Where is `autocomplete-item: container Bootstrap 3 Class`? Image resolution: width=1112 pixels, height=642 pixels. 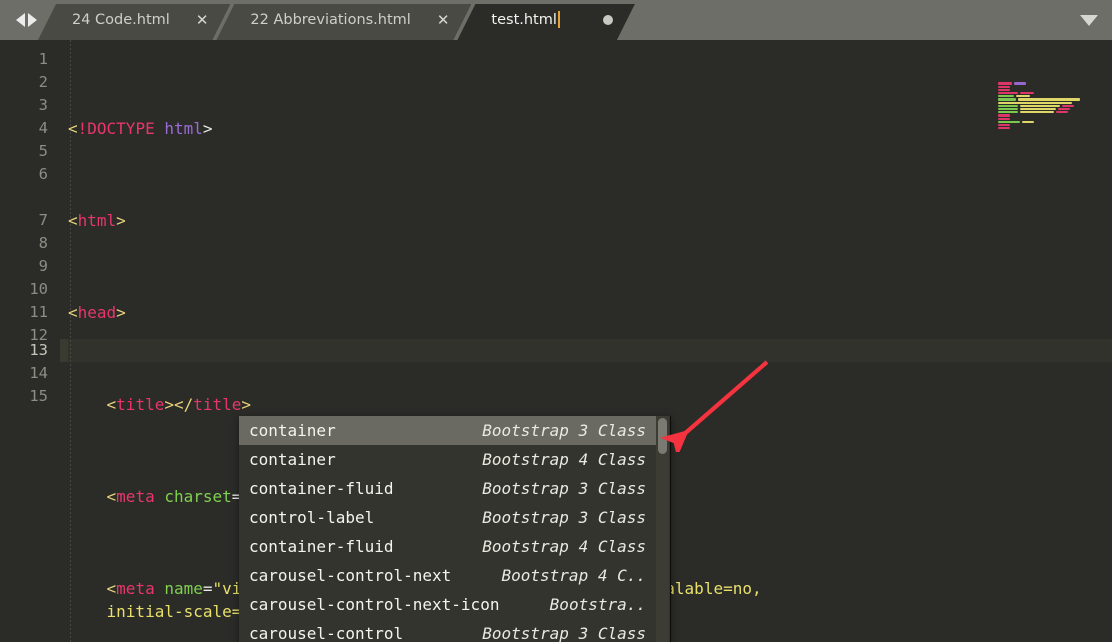 autocomplete-item: container Bootstrap 3 Class is located at coordinates (447, 430).